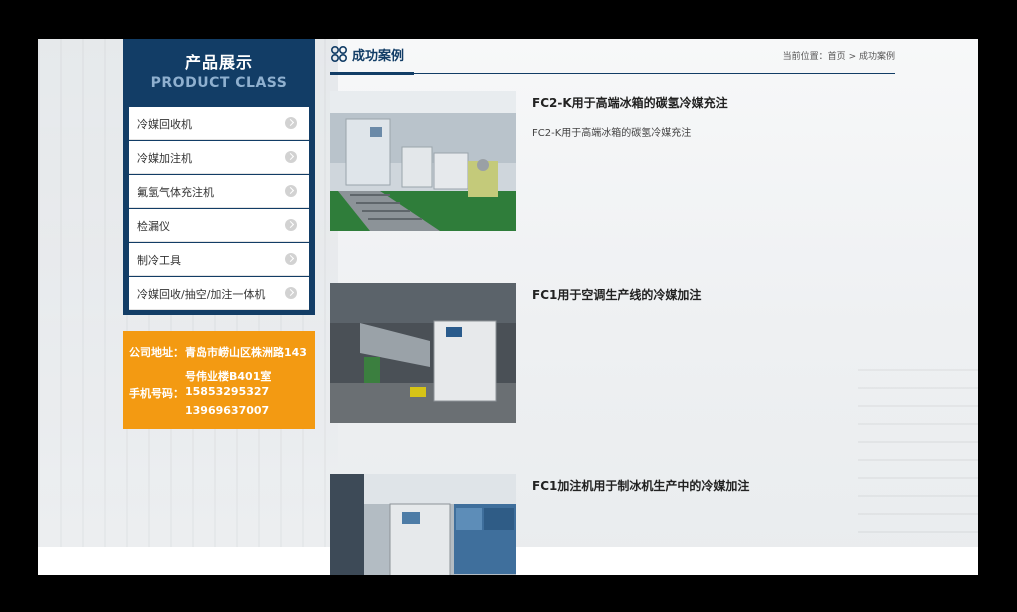 Image resolution: width=1017 pixels, height=612 pixels. I want to click on address-line1: 青岛市崂山区株洲路143, so click(246, 352).